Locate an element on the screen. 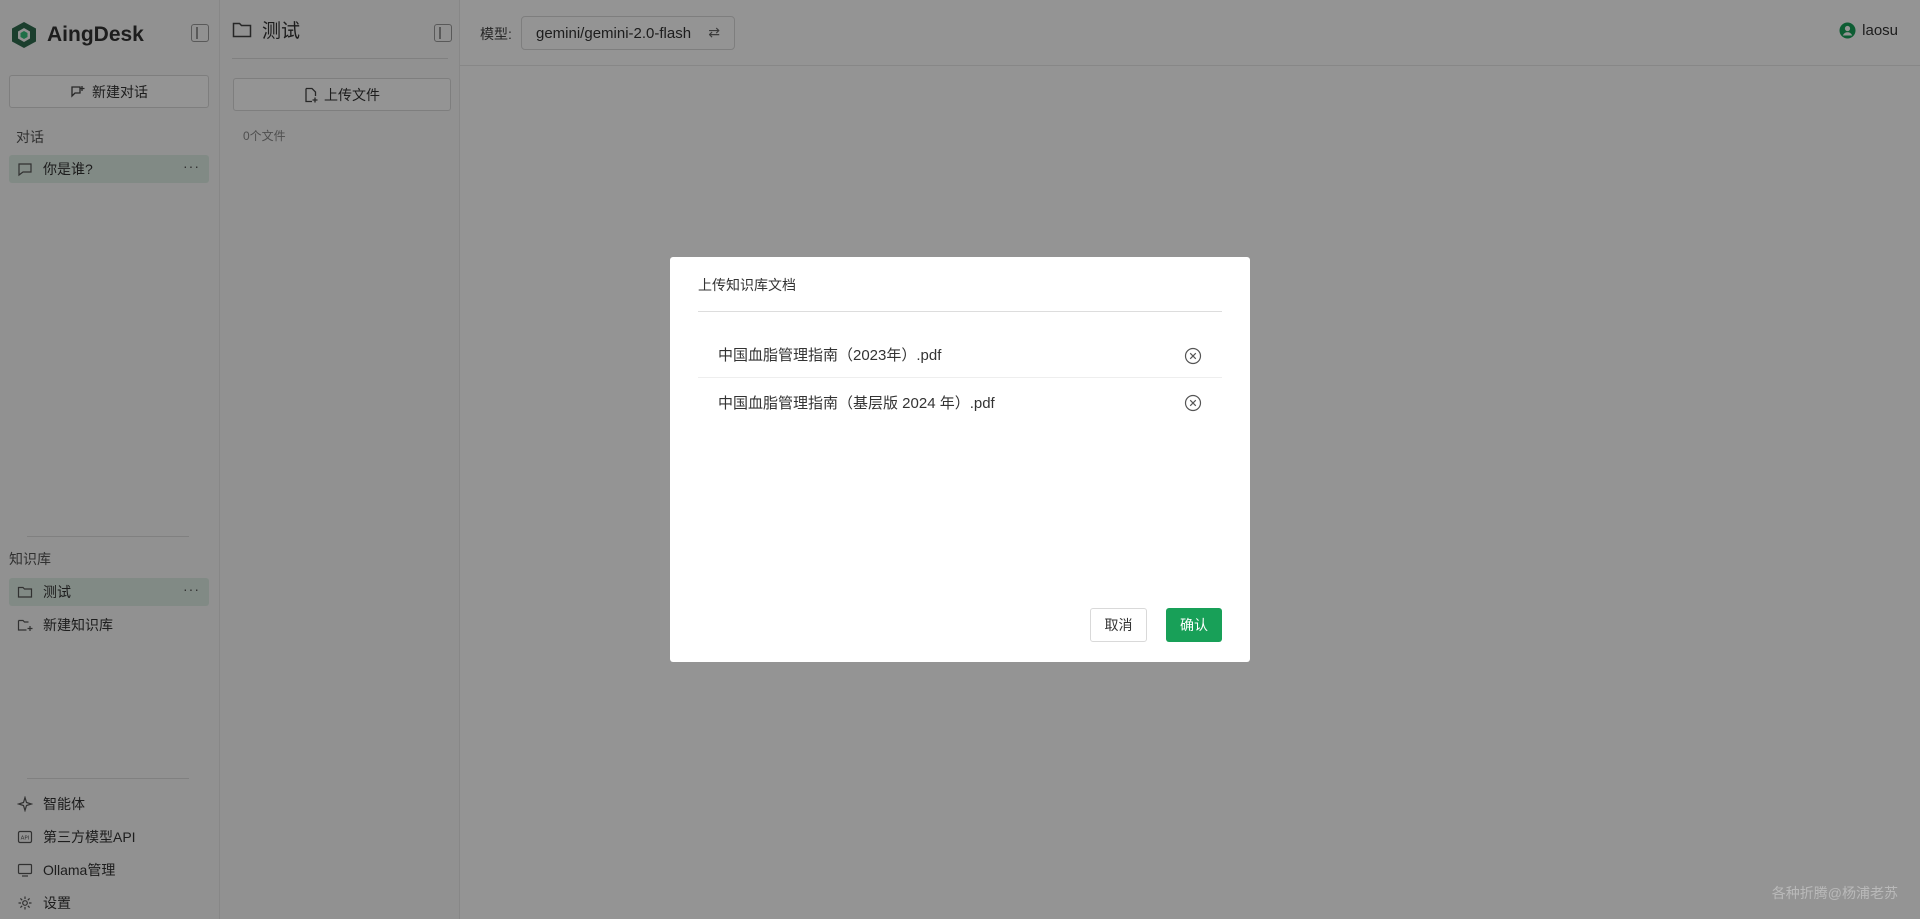 This screenshot has width=1920, height=919. dialog-title: 上传知识库文档 is located at coordinates (747, 285).